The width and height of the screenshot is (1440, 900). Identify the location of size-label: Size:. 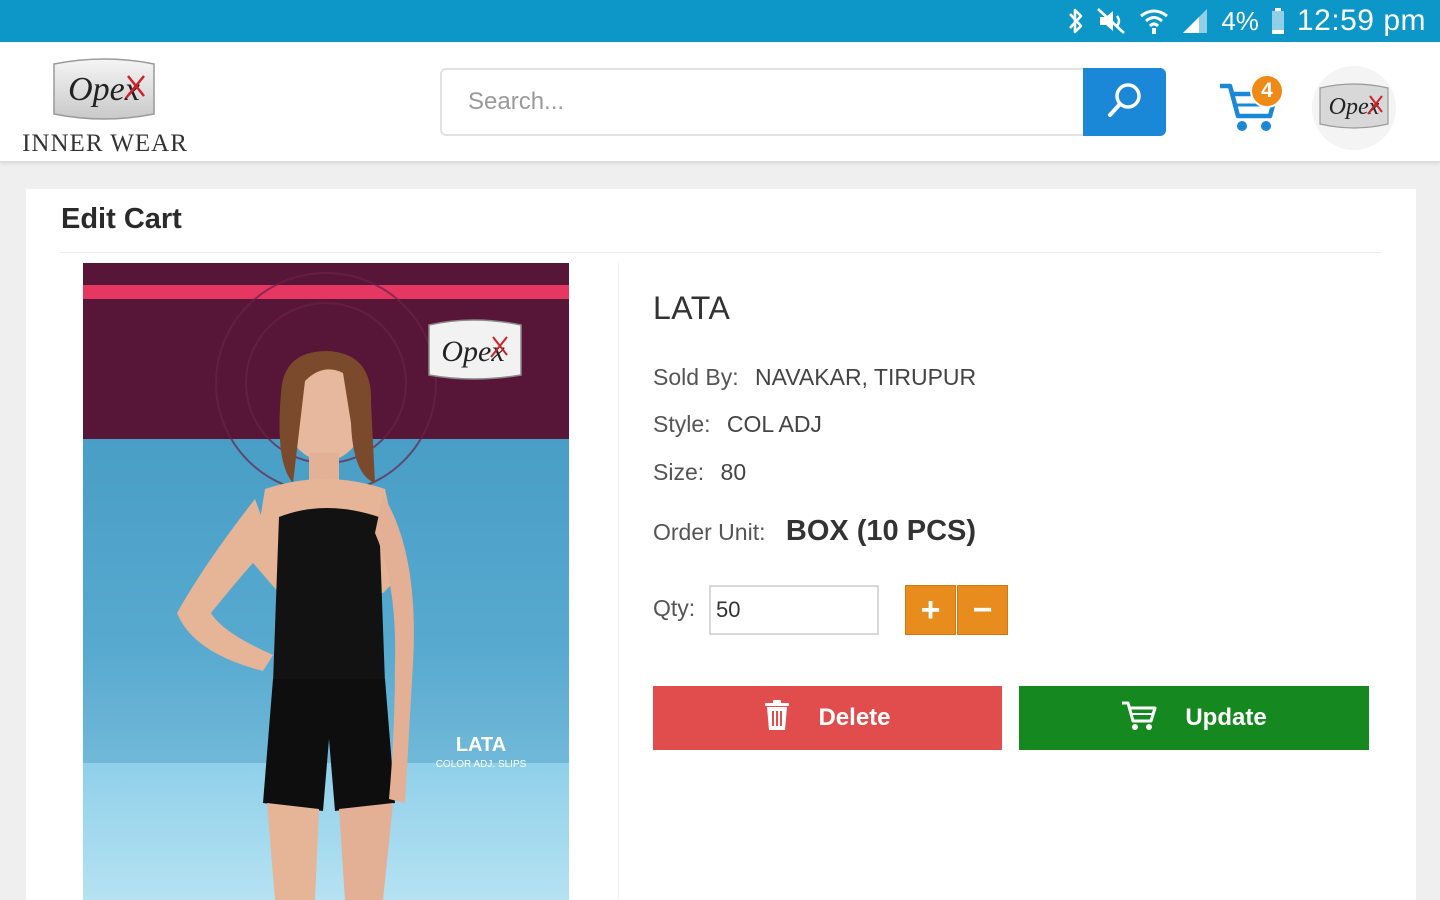
(679, 472).